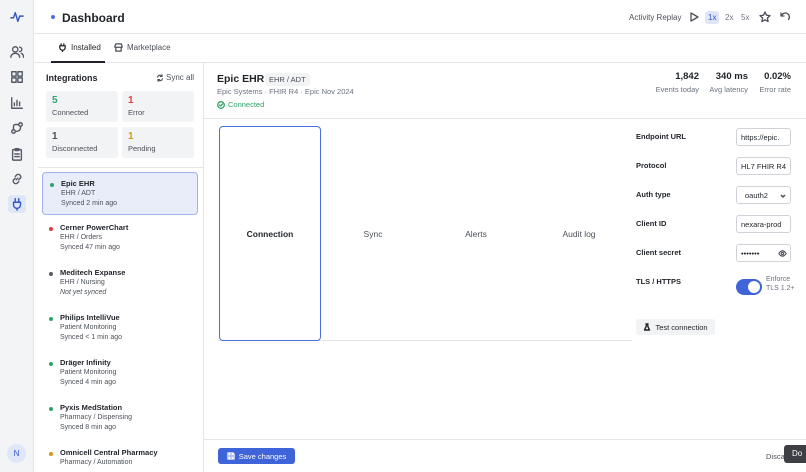  I want to click on tab-installed-label: Installed, so click(86, 47).